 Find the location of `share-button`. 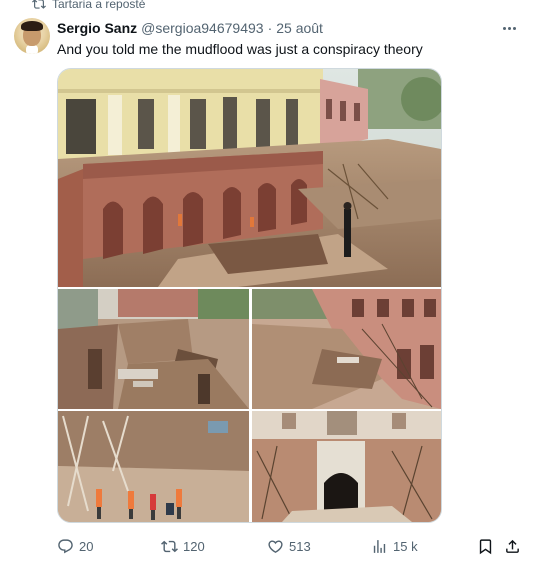

share-button is located at coordinates (512, 546).